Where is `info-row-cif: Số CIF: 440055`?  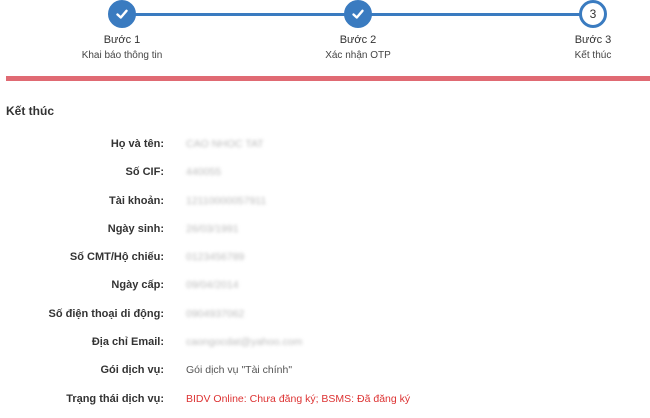 info-row-cif: Số CIF: 440055 is located at coordinates (325, 174).